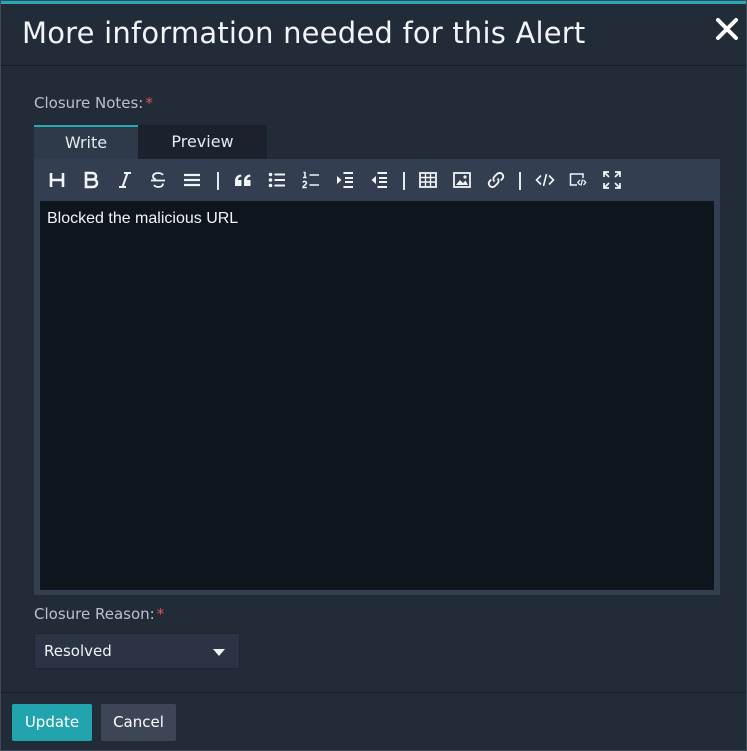 The width and height of the screenshot is (747, 751). I want to click on indent-icon, so click(345, 180).